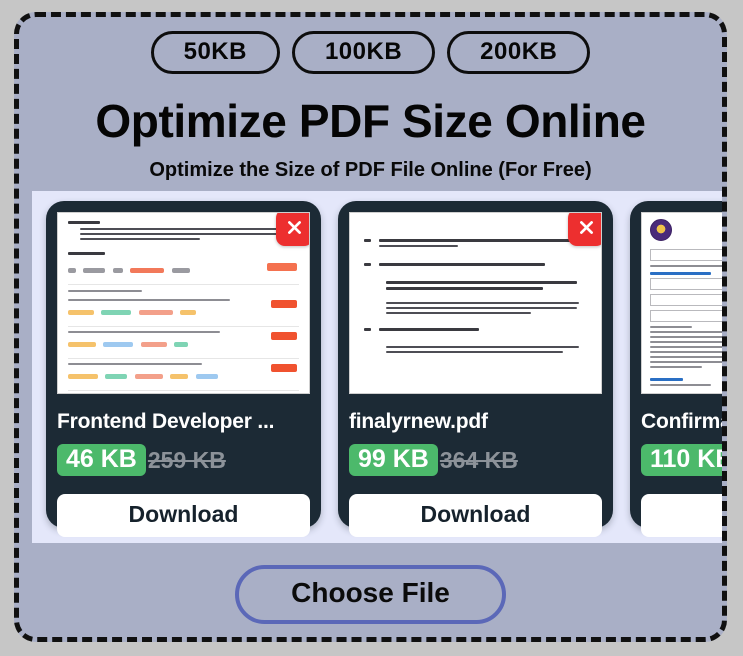  I want to click on preset-chip-100kb: 100KB, so click(363, 53).